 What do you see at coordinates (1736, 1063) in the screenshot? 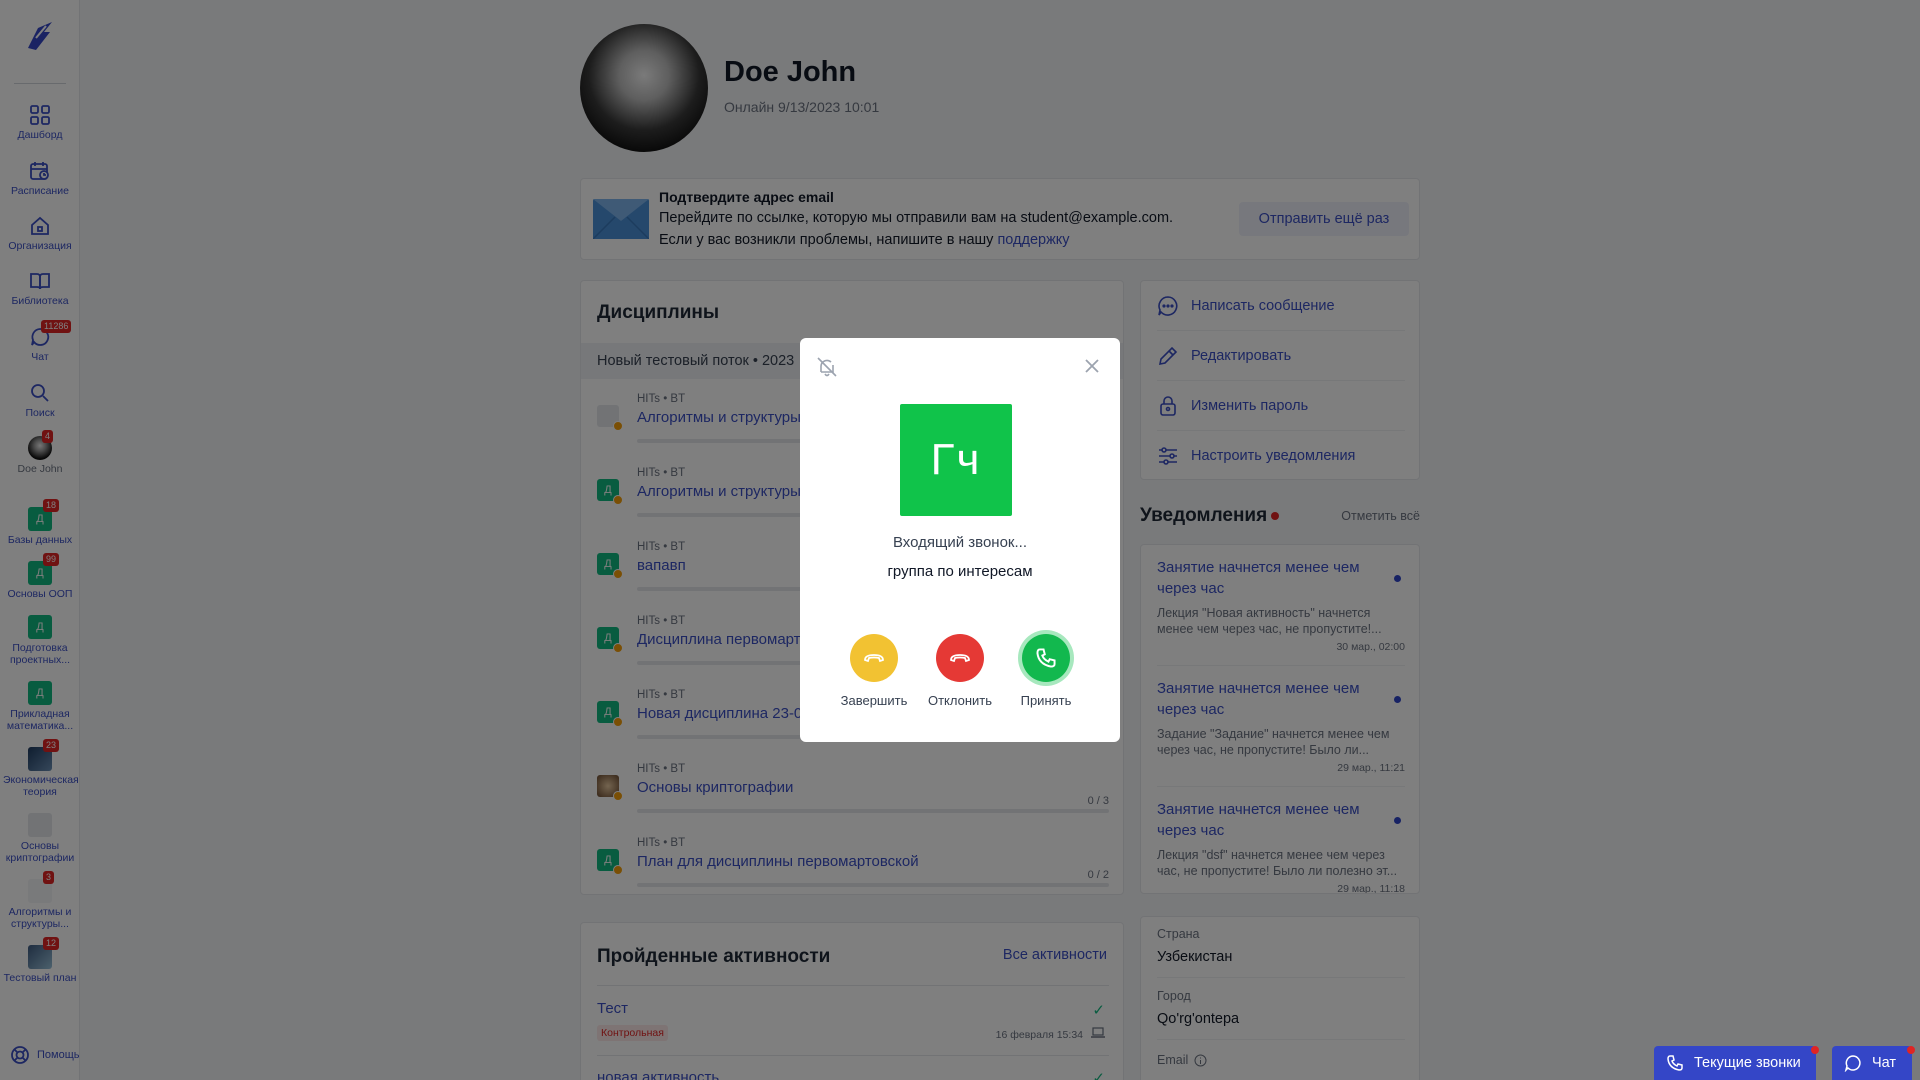
I see `current-calls-button: Текущие звонки` at bounding box center [1736, 1063].